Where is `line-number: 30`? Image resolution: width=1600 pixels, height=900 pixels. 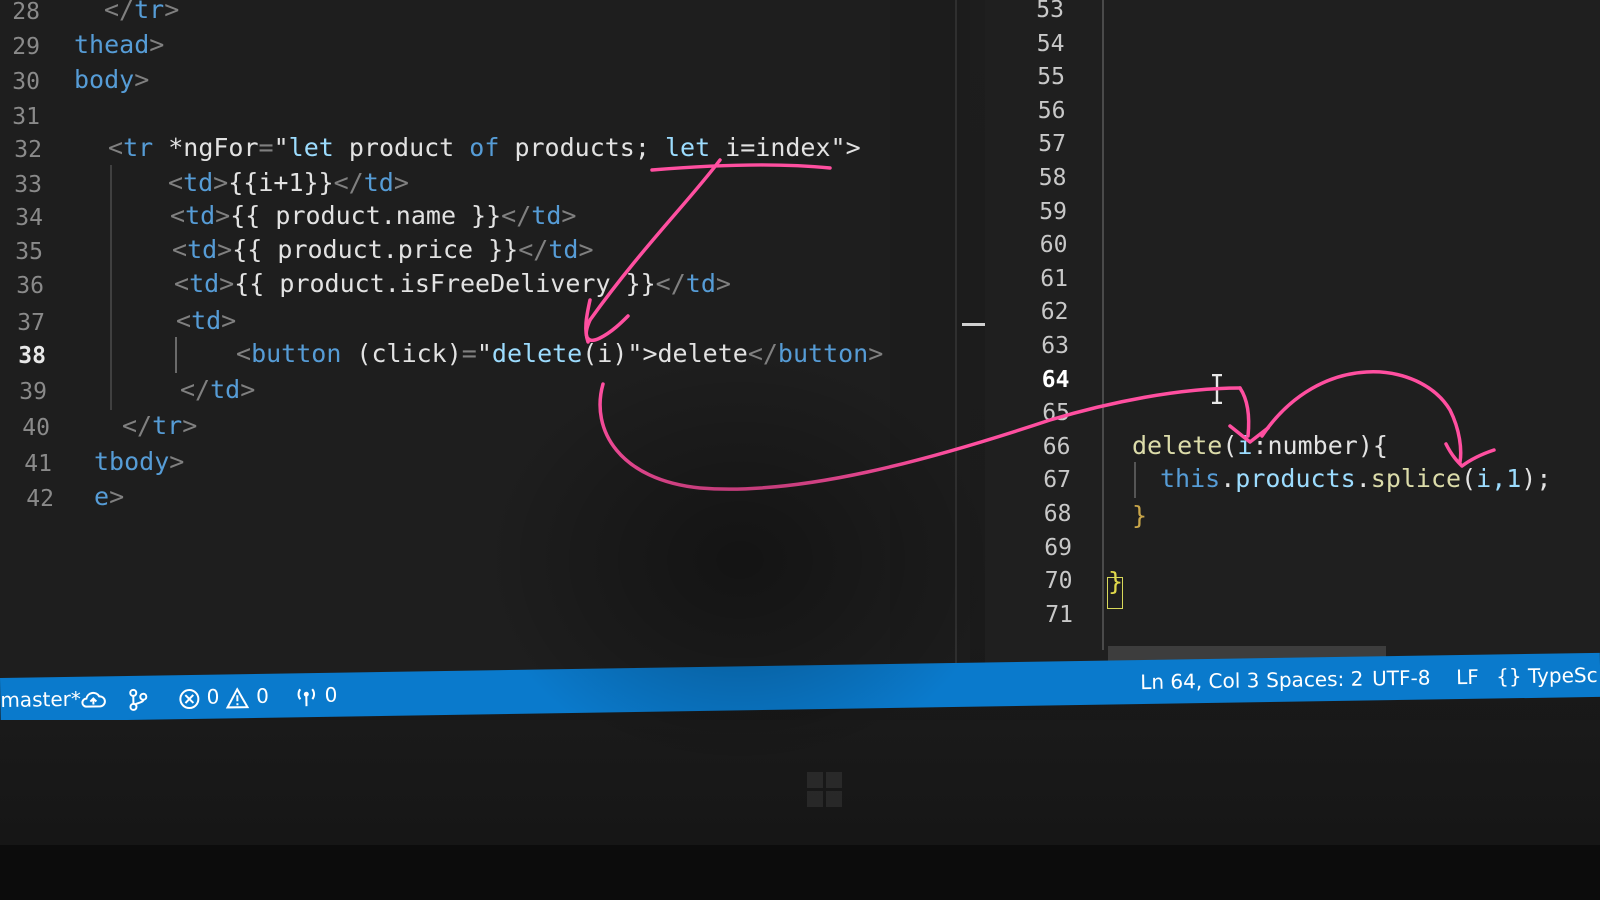
line-number: 30 is located at coordinates (26, 82).